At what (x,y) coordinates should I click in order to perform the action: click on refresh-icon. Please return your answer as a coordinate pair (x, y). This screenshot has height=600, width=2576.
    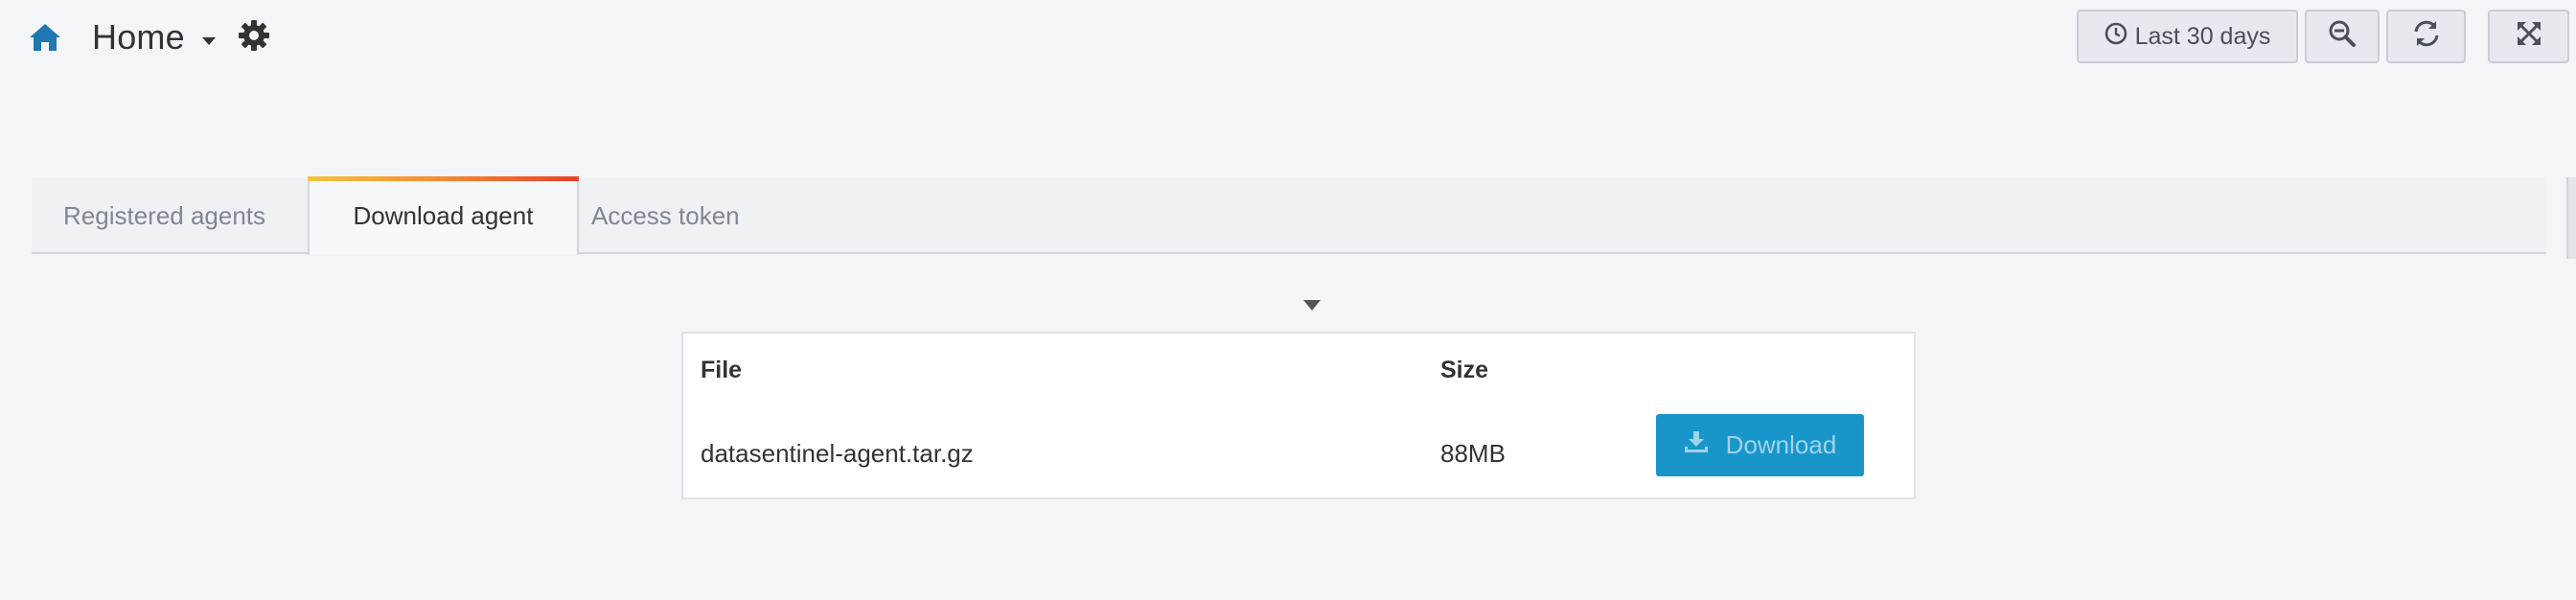
    Looking at the image, I should click on (2426, 37).